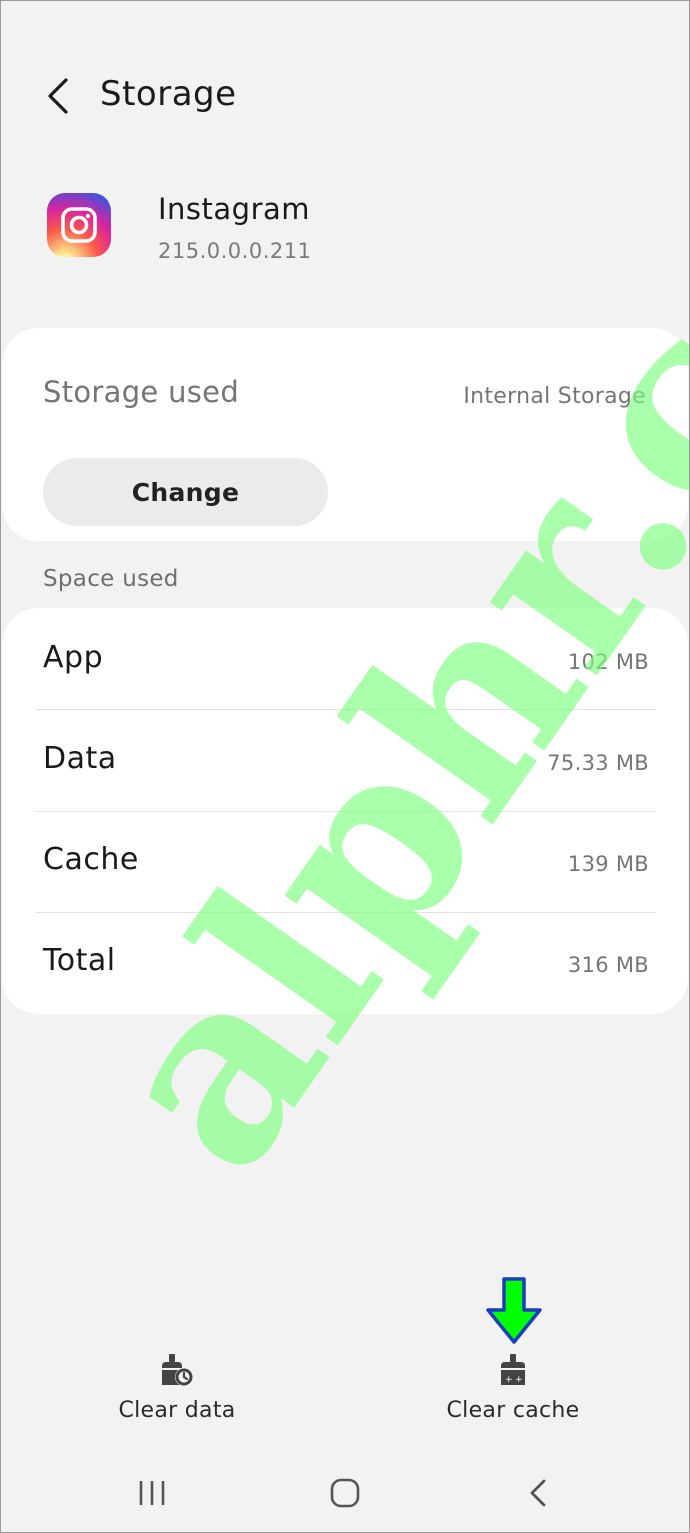 The width and height of the screenshot is (690, 1533). I want to click on back-icon, so click(538, 1493).